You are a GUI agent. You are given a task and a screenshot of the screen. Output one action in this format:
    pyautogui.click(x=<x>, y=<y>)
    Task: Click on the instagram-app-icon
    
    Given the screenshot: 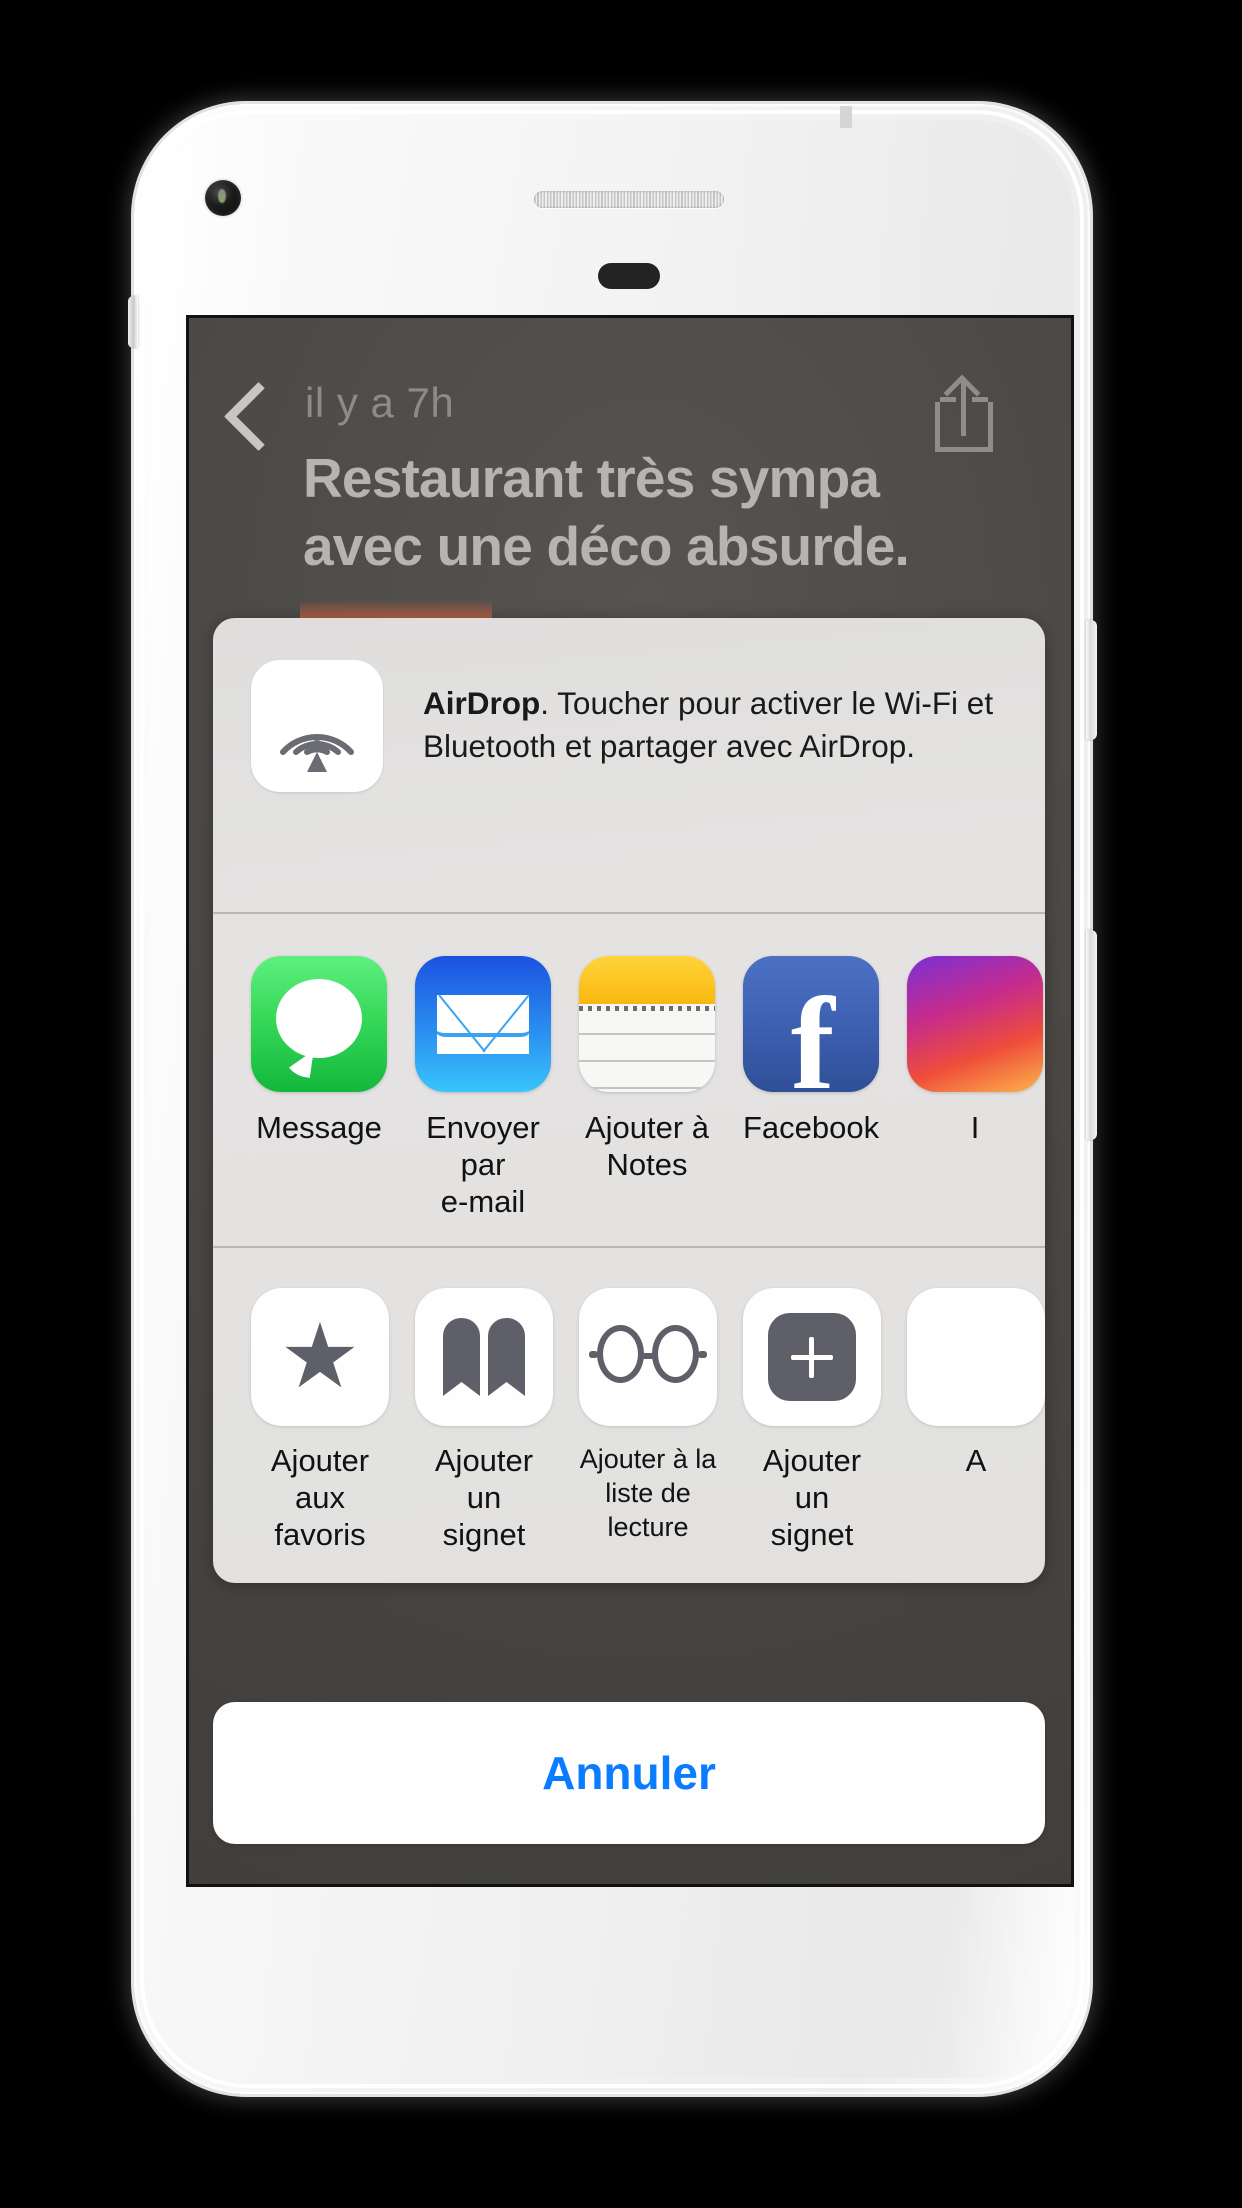 What is the action you would take?
    pyautogui.click(x=975, y=1024)
    